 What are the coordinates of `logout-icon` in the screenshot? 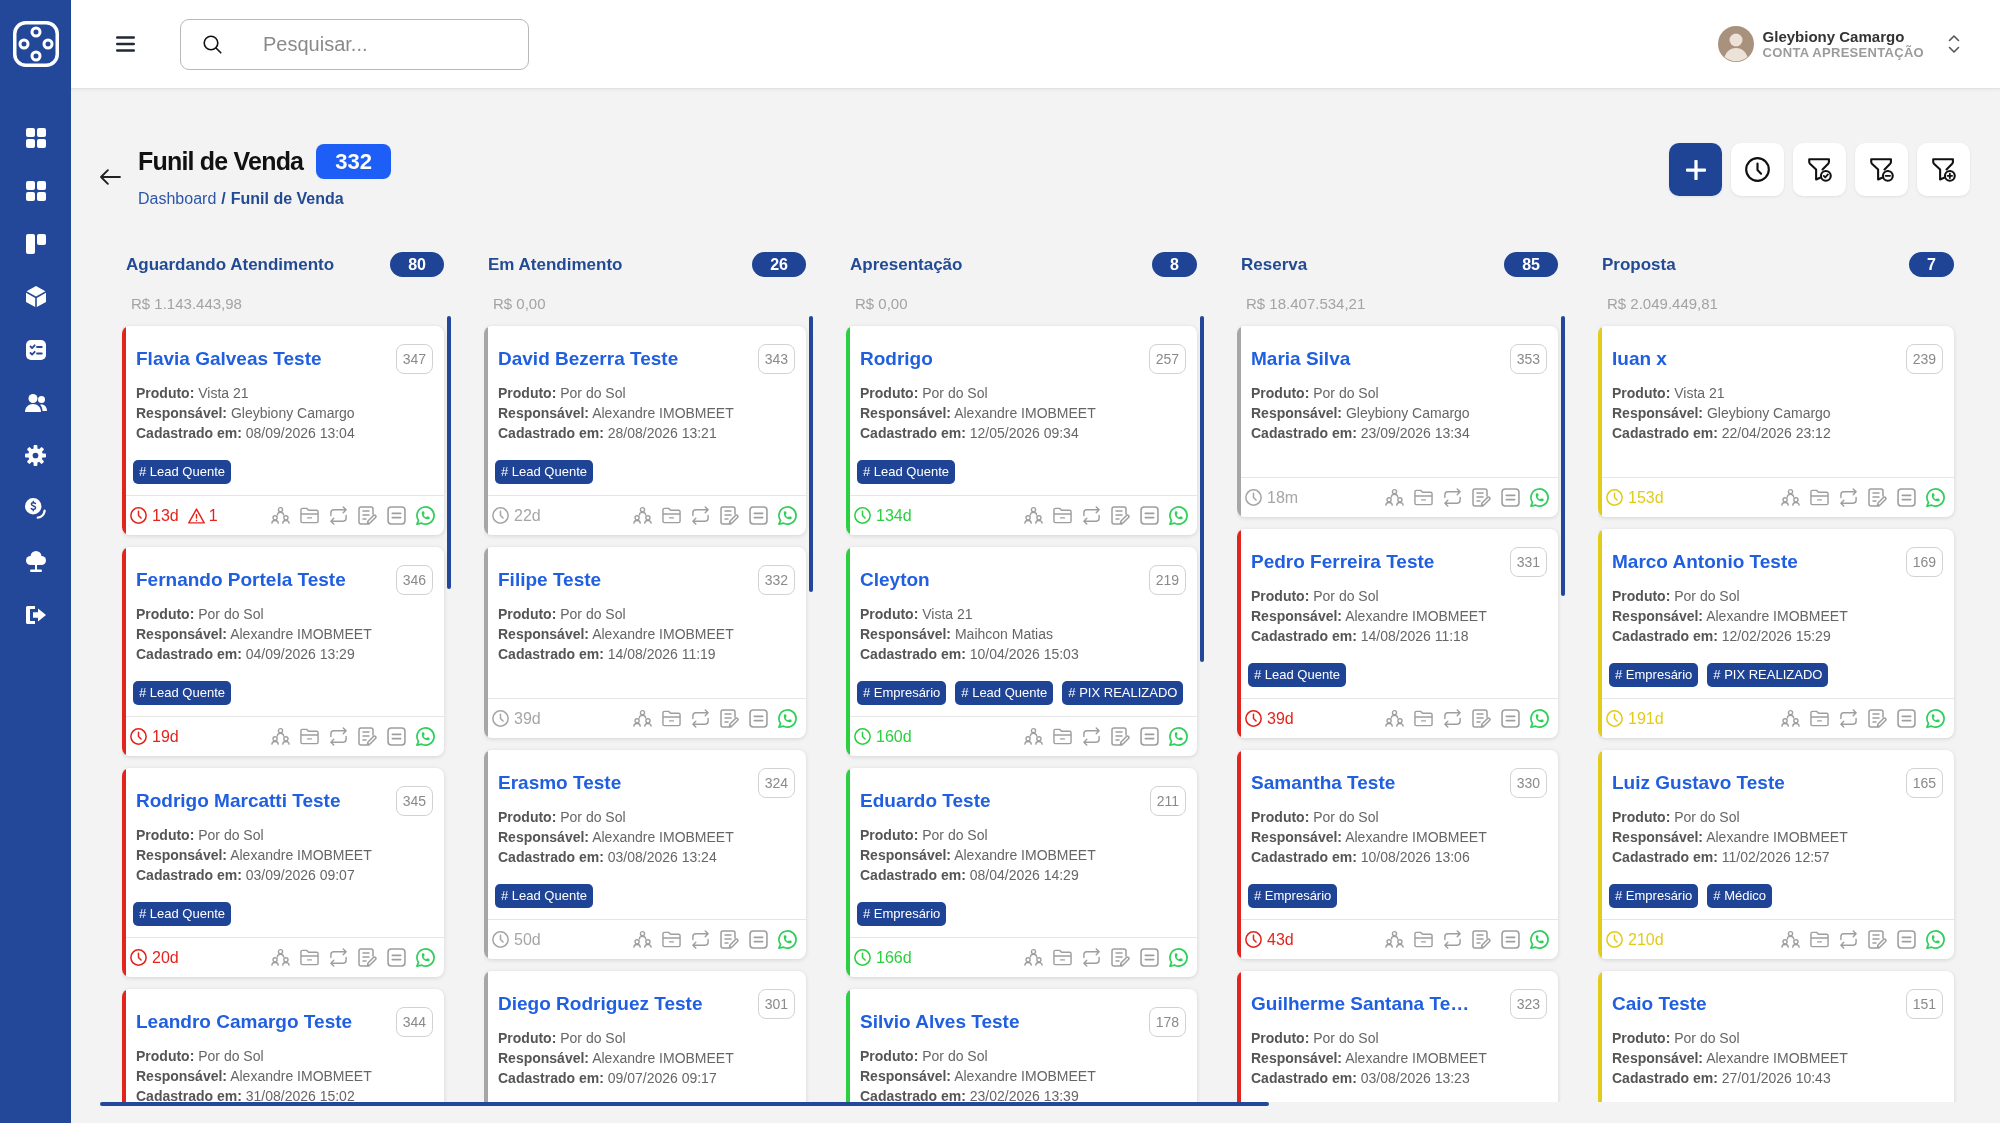 It's located at (35, 614).